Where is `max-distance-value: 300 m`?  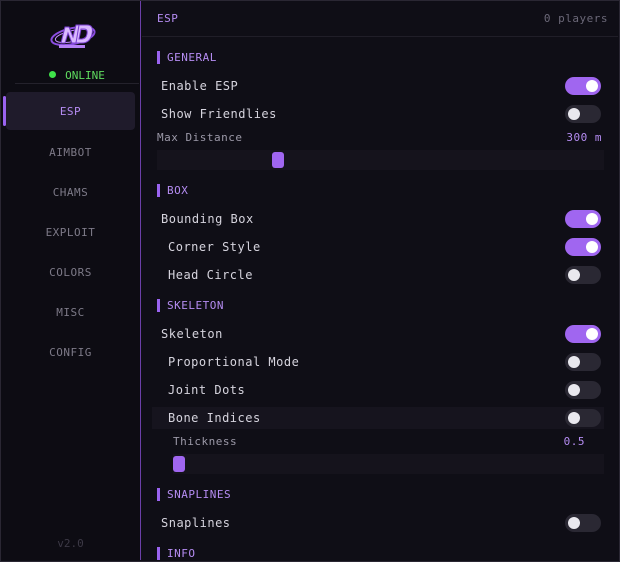
max-distance-value: 300 m is located at coordinates (584, 137).